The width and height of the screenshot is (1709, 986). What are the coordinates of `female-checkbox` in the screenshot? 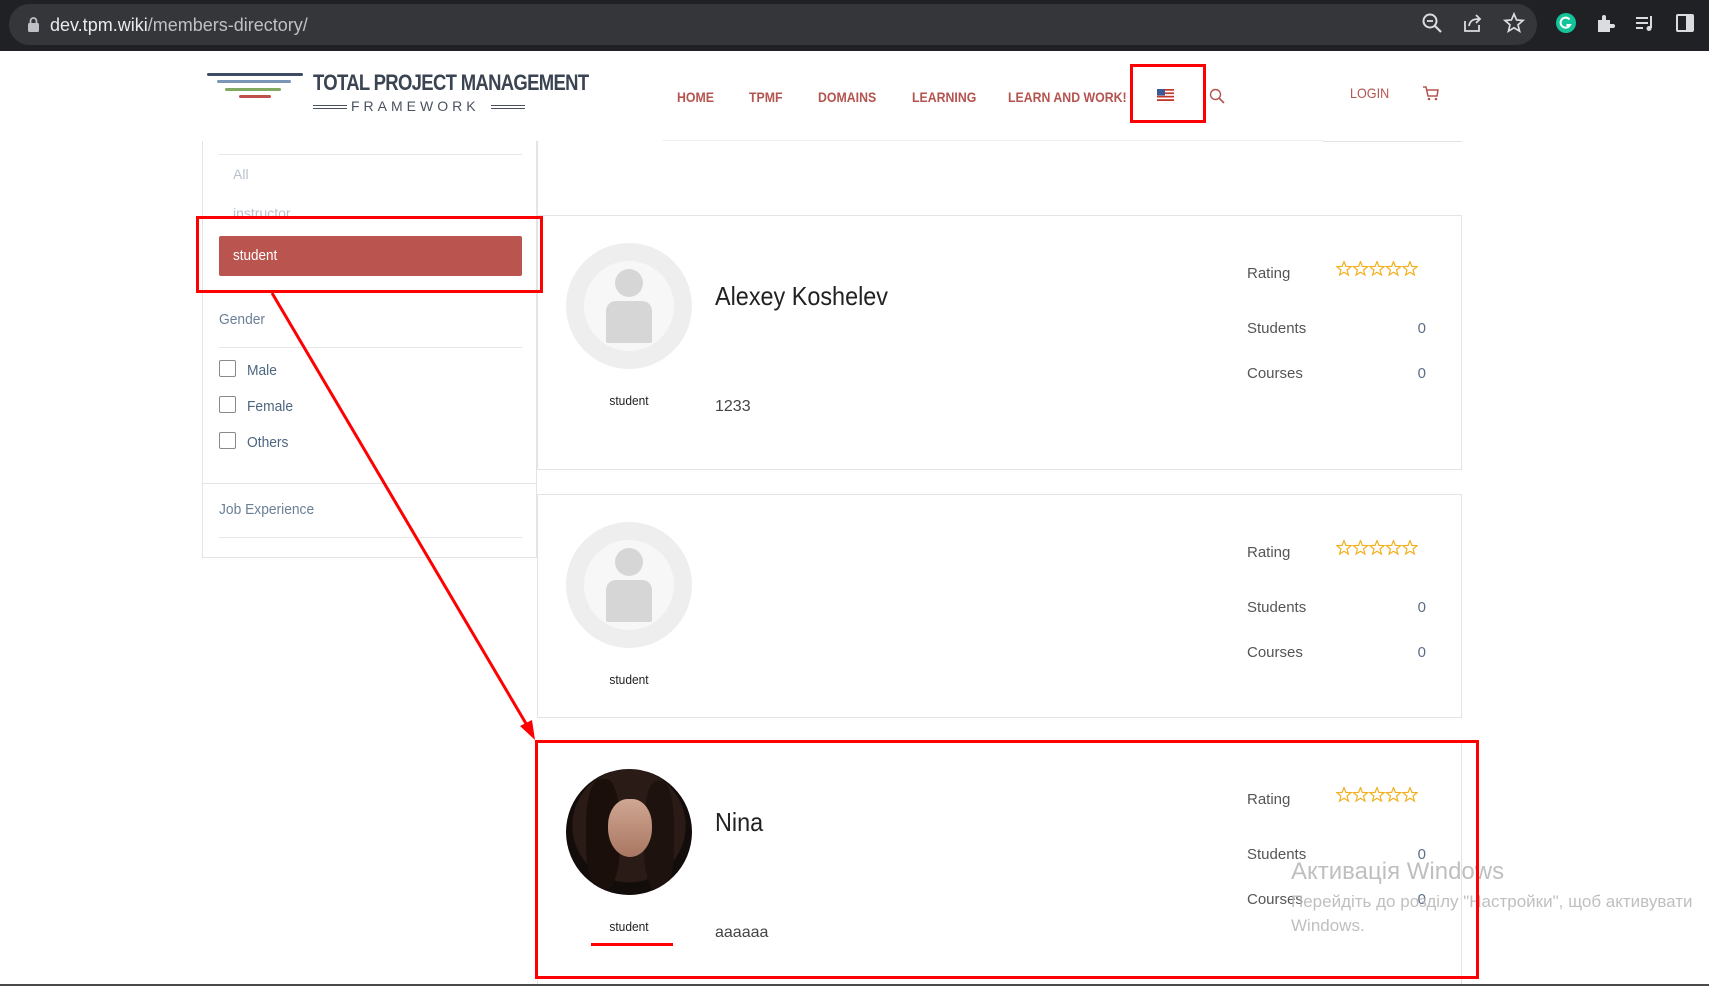 It's located at (227, 404).